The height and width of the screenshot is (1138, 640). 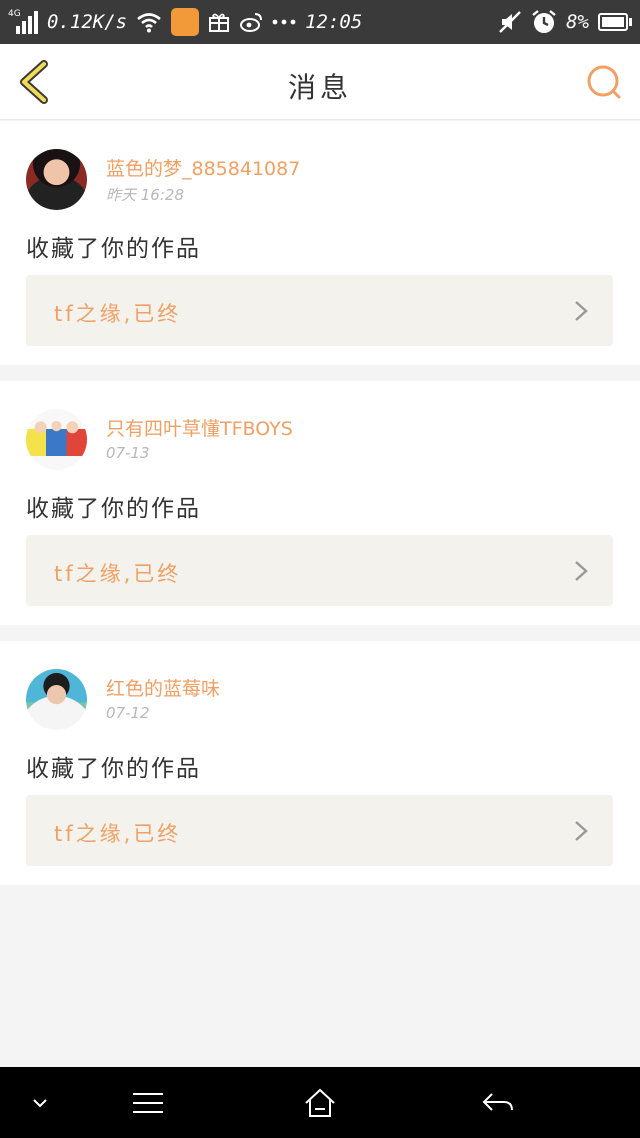 What do you see at coordinates (604, 82) in the screenshot?
I see `search-icon` at bounding box center [604, 82].